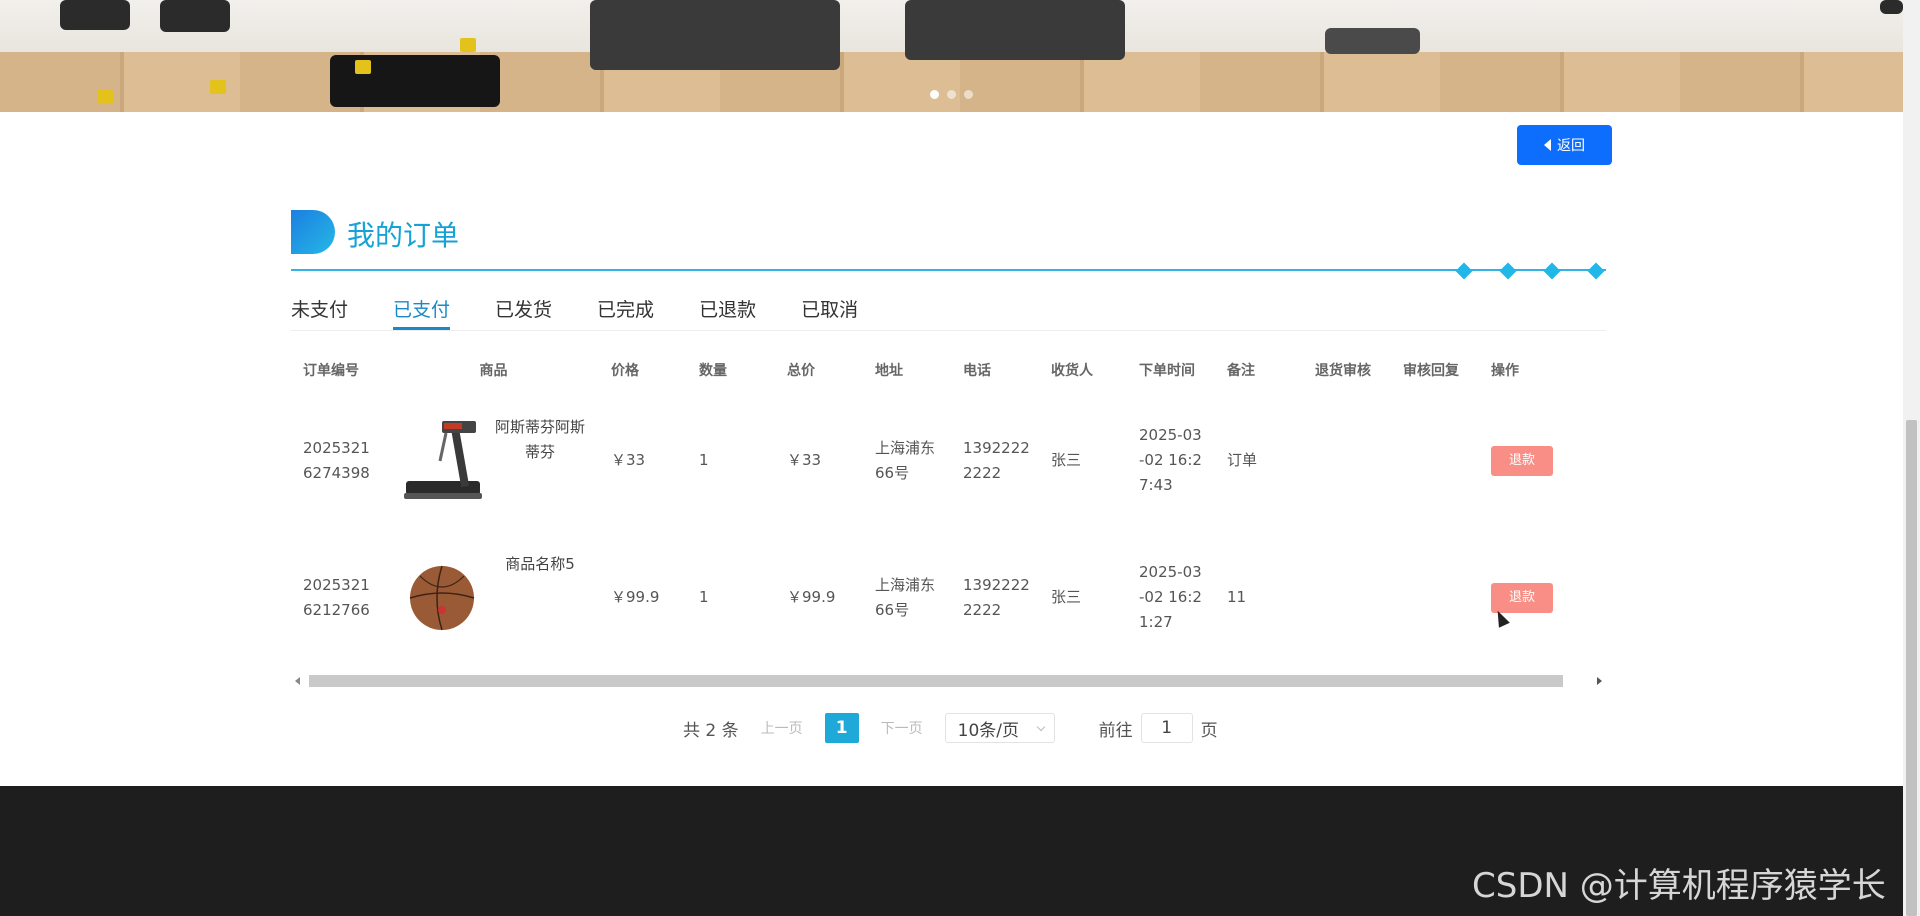 The image size is (1920, 916). What do you see at coordinates (635, 597) in the screenshot?
I see `price-cell: ￥99.9` at bounding box center [635, 597].